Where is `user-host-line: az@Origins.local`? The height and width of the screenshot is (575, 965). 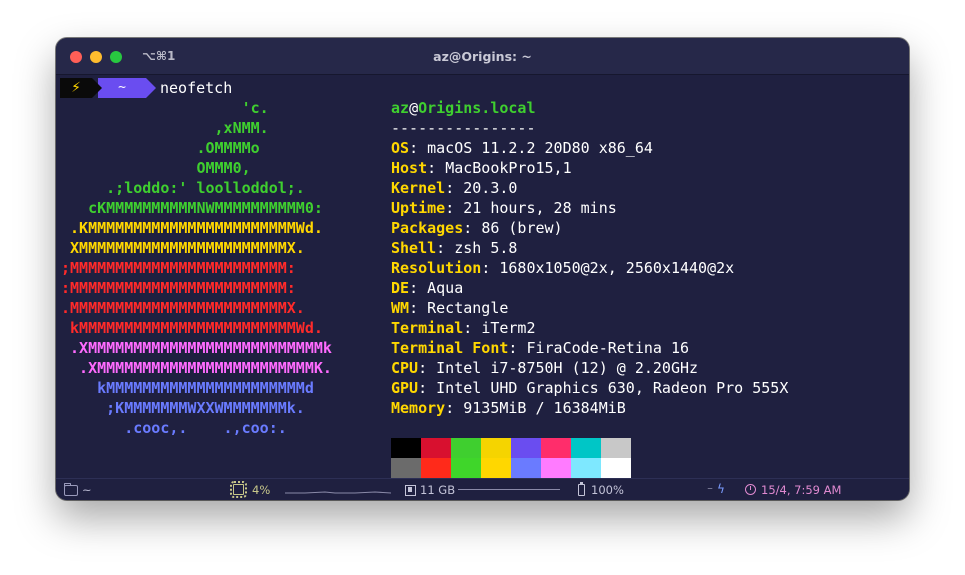 user-host-line: az@Origins.local is located at coordinates (463, 108).